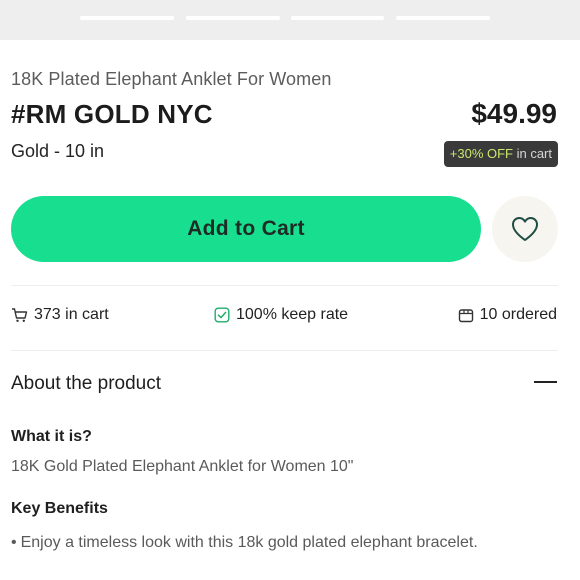  What do you see at coordinates (481, 153) in the screenshot?
I see `discount-amount: +30% OFF` at bounding box center [481, 153].